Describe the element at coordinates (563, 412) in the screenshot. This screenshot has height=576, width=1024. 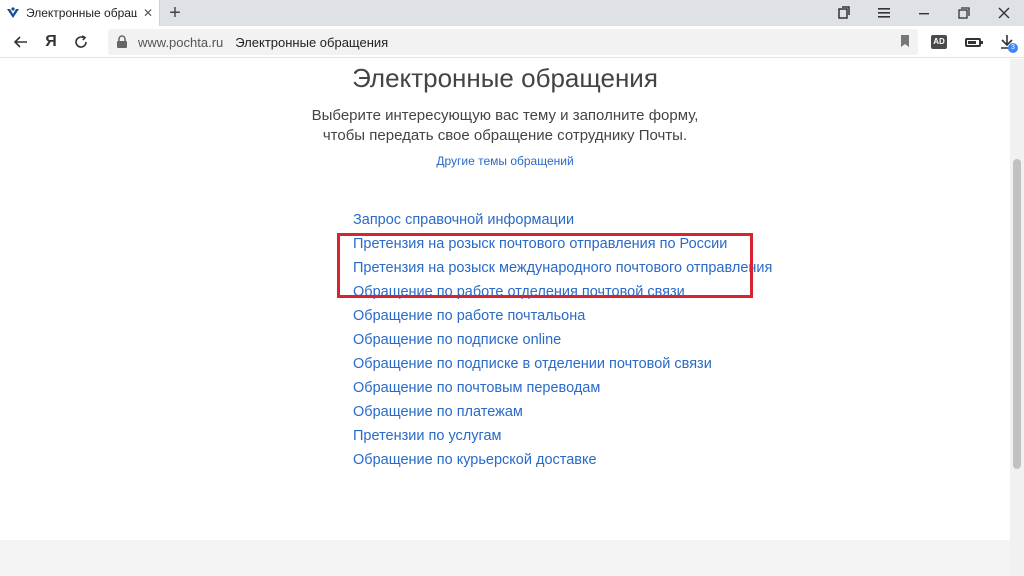
I see `link-payments: Обращение по платежам` at that location.